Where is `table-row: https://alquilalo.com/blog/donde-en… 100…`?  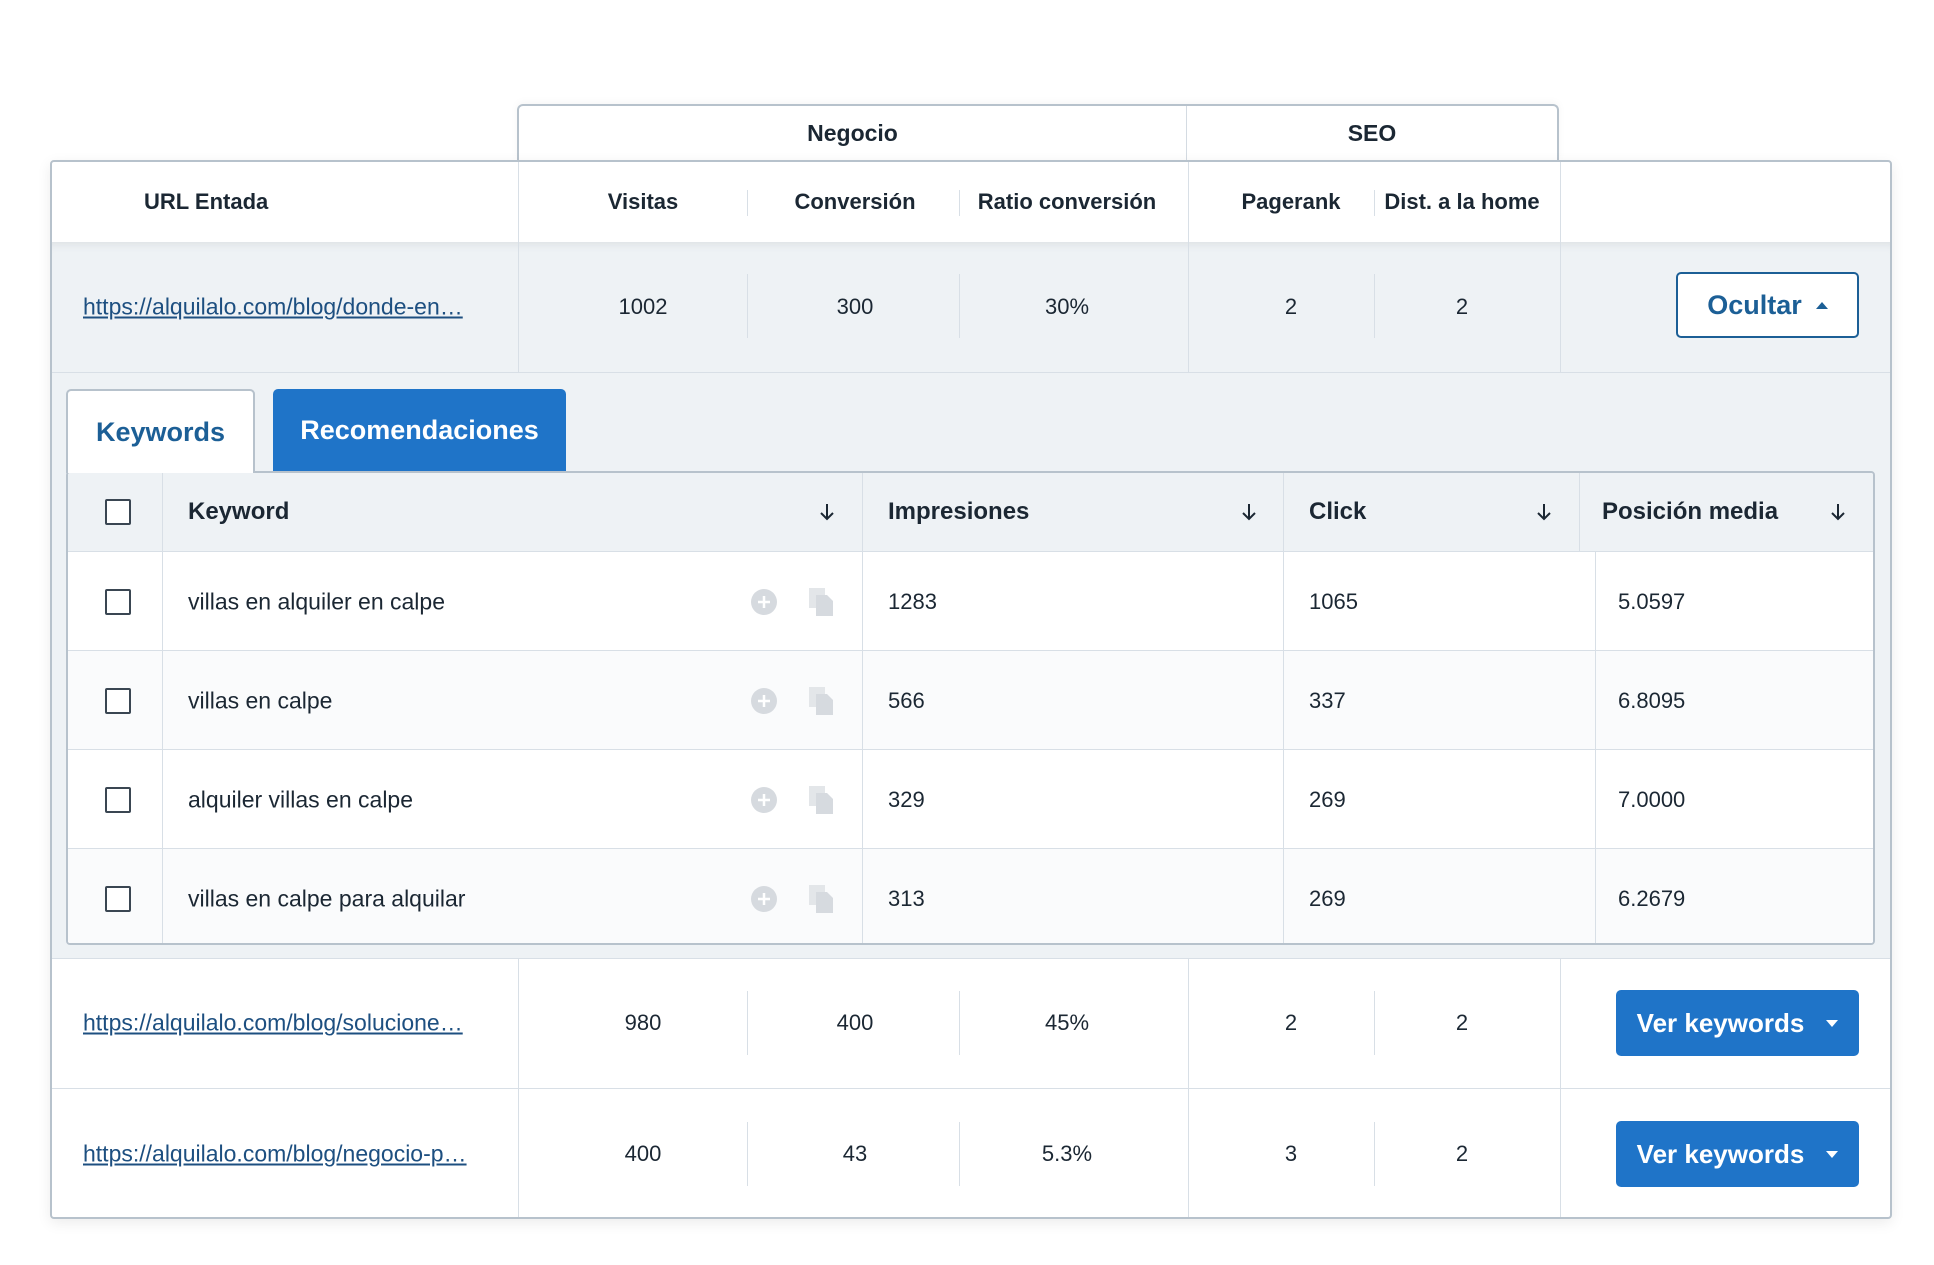 table-row: https://alquilalo.com/blog/donde-en… 100… is located at coordinates (971, 307).